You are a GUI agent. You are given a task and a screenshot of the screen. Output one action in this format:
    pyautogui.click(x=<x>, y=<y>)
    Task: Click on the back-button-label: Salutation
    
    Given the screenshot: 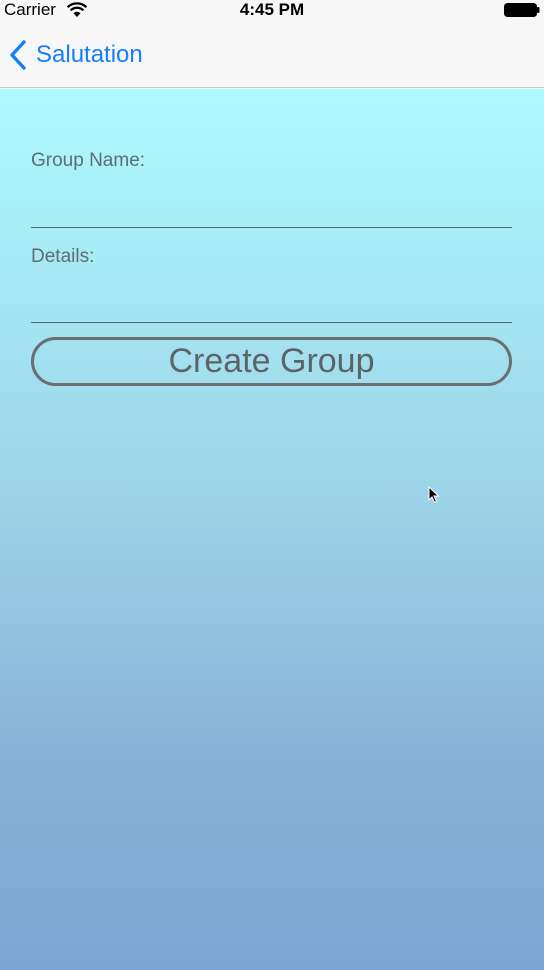 What is the action you would take?
    pyautogui.click(x=89, y=54)
    